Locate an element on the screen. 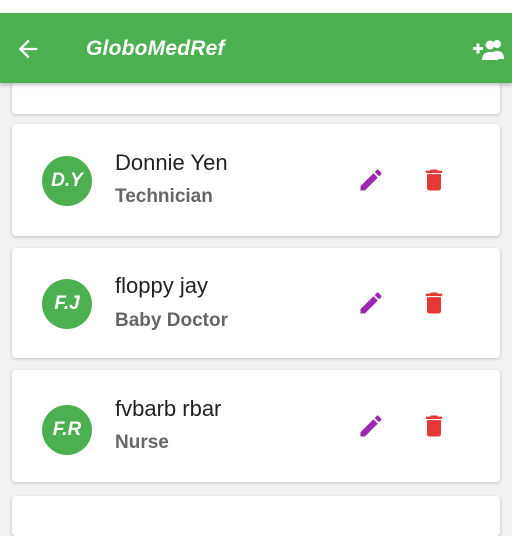 This screenshot has height=536, width=512. add-person-icon is located at coordinates (488, 50).